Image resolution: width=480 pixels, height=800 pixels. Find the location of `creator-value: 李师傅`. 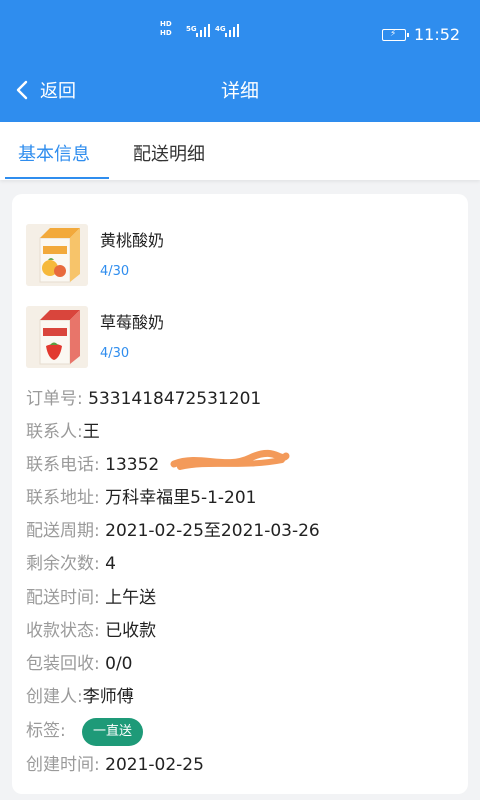

creator-value: 李师傅 is located at coordinates (108, 697).